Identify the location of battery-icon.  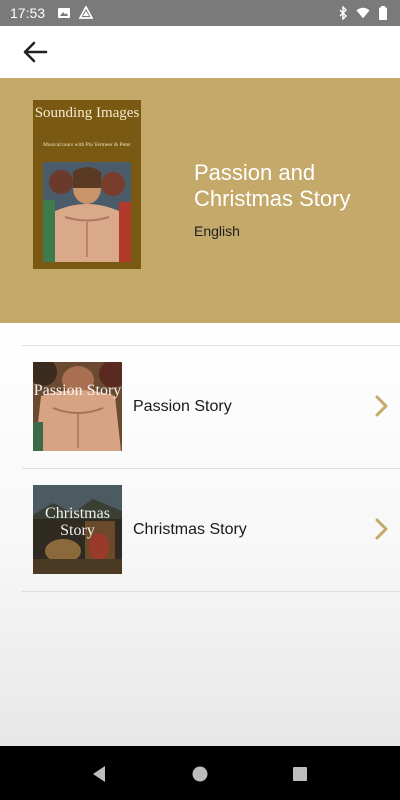
(383, 13).